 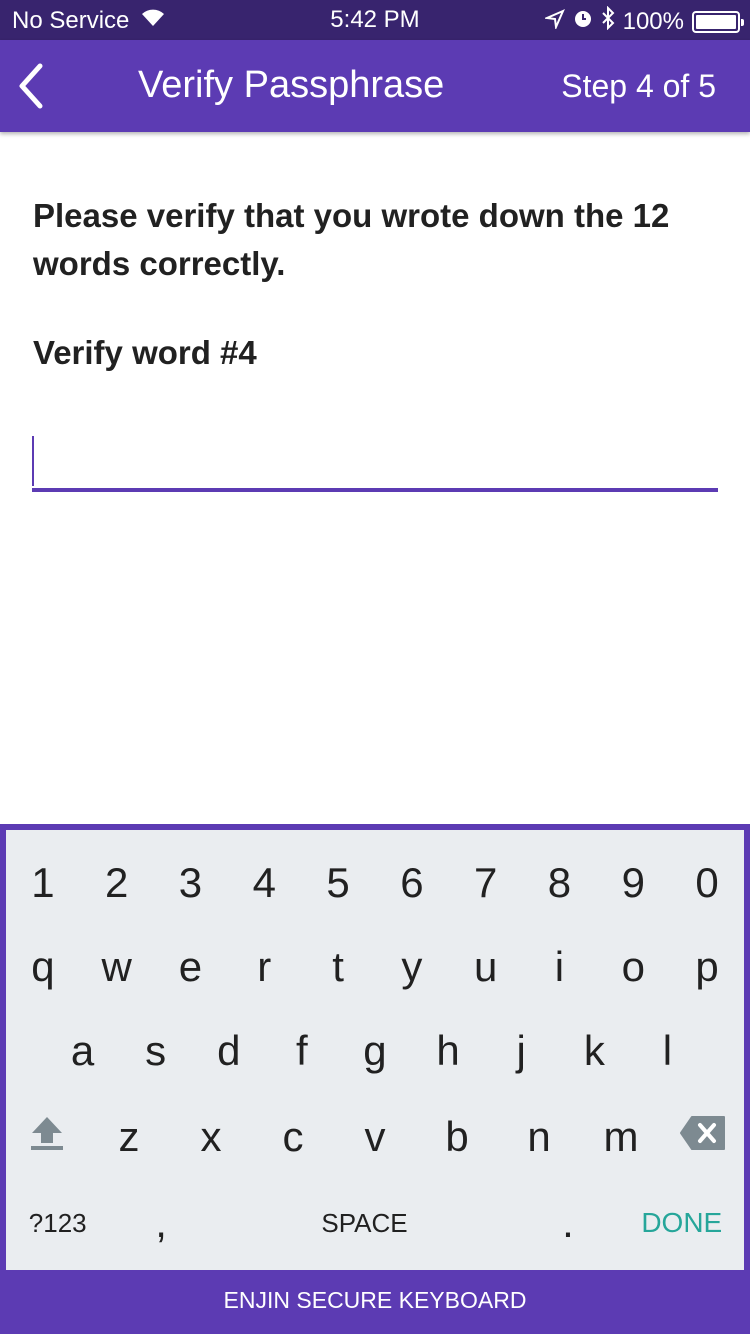 I want to click on bluetooth-icon, so click(x=608, y=21).